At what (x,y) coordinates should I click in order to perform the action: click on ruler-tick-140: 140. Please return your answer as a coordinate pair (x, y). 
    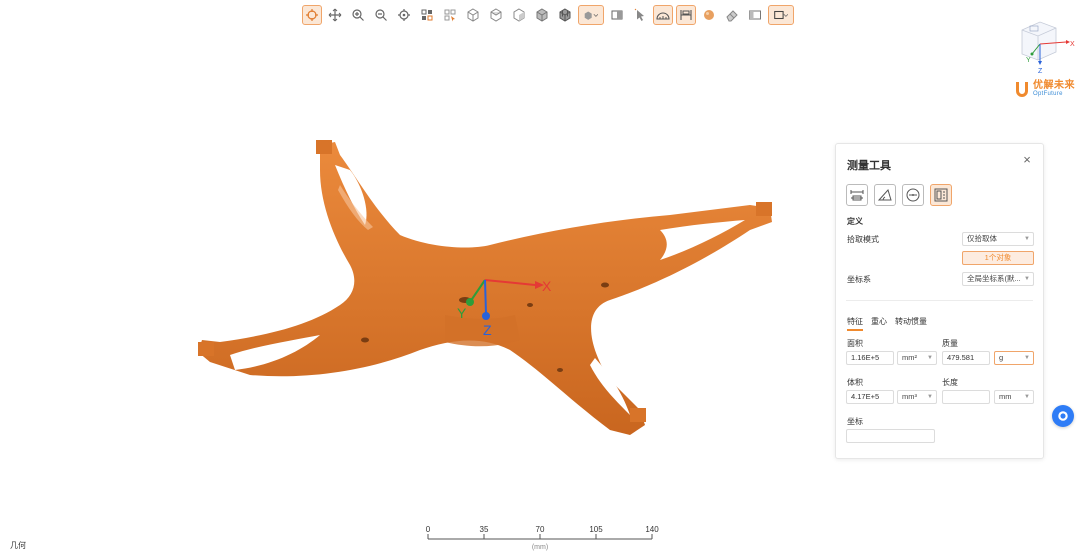
    Looking at the image, I should click on (652, 529).